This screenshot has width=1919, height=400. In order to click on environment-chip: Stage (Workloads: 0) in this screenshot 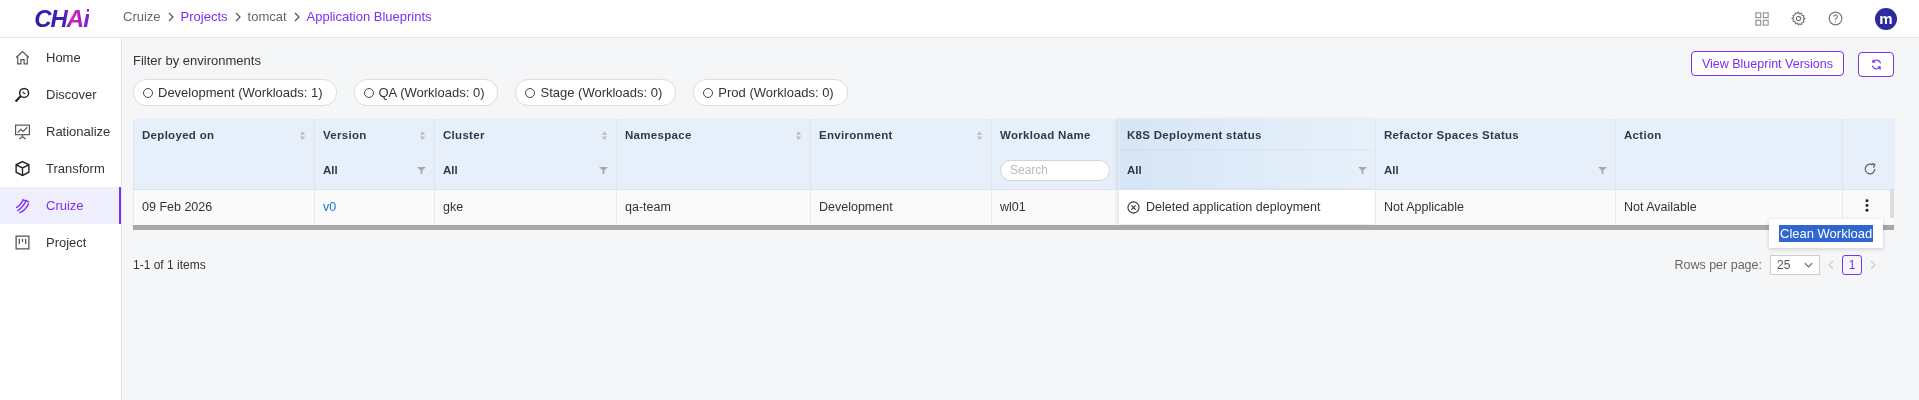, I will do `click(596, 92)`.